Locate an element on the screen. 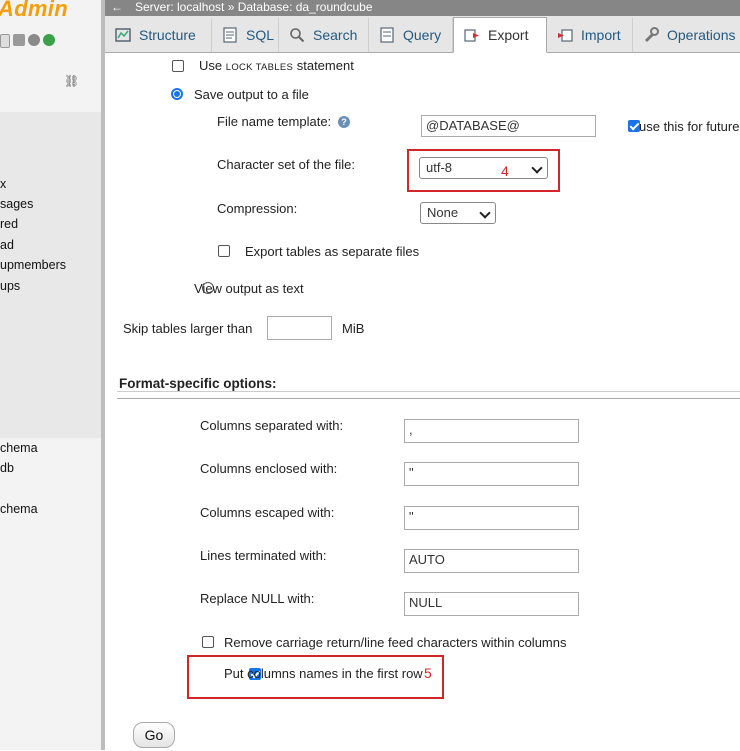  remove-crlf-checkbox is located at coordinates (208, 642).